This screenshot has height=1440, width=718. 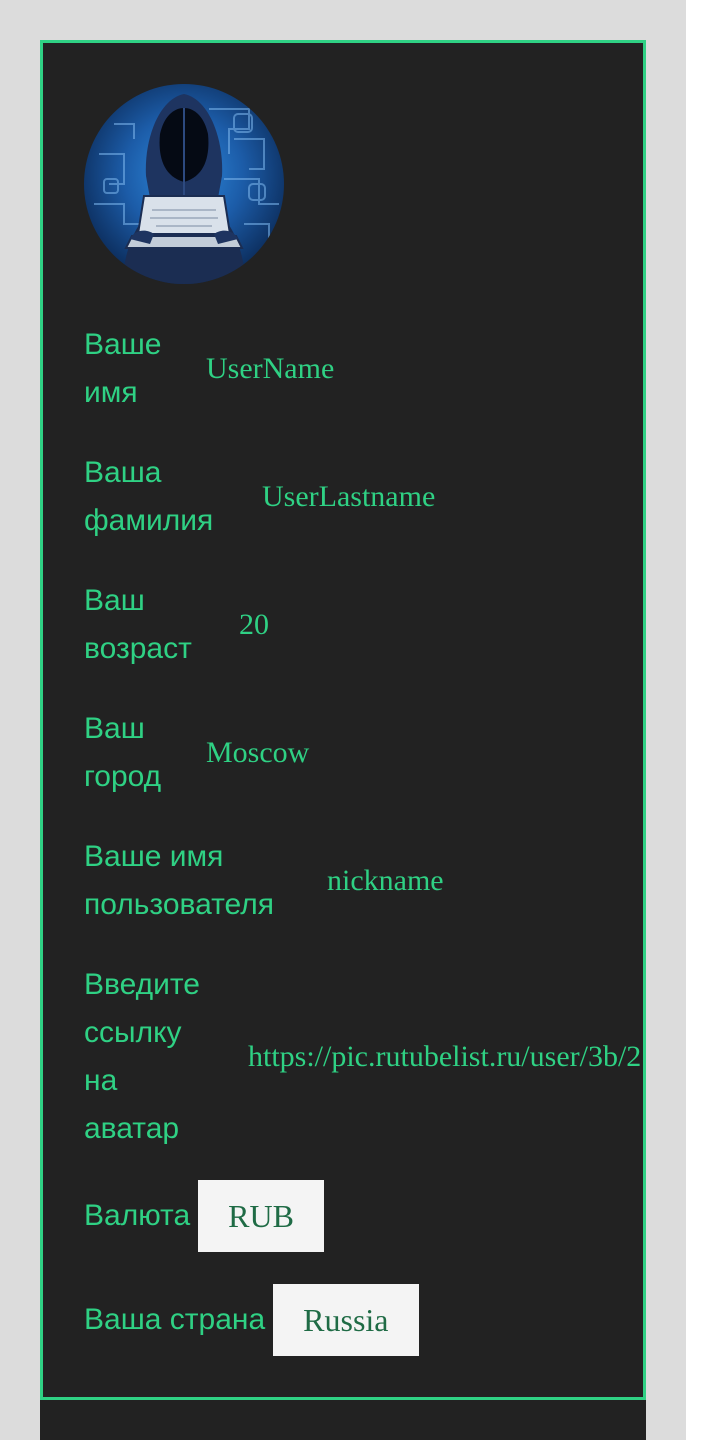 I want to click on last-name-value: UserLastname, so click(x=348, y=497).